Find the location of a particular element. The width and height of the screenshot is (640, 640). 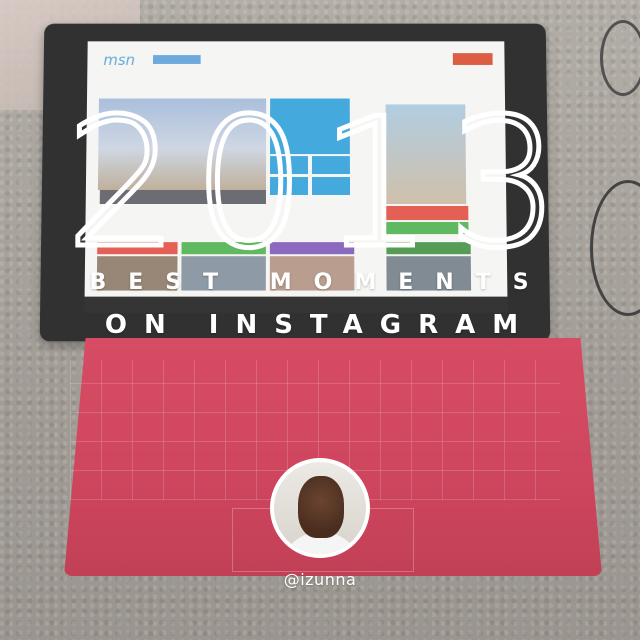

subtitle-best-moments: BEST MOMENTS is located at coordinates (320, 282).